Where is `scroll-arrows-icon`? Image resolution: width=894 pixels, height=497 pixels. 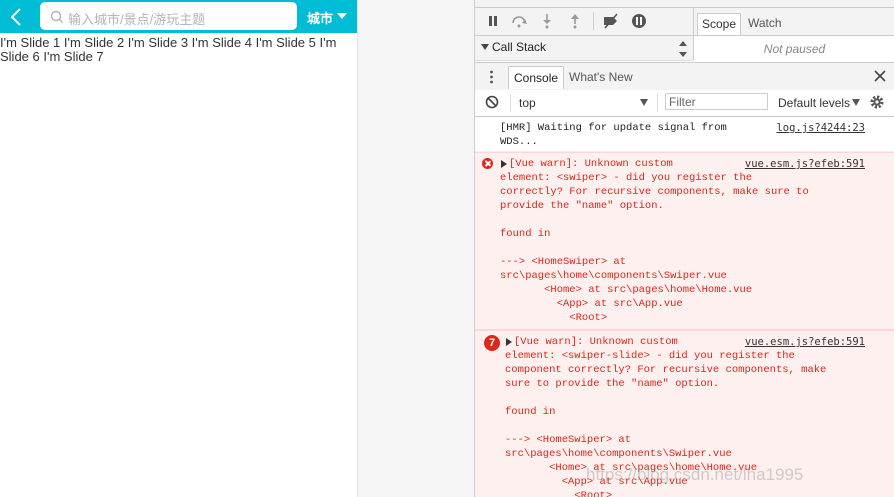 scroll-arrows-icon is located at coordinates (683, 49).